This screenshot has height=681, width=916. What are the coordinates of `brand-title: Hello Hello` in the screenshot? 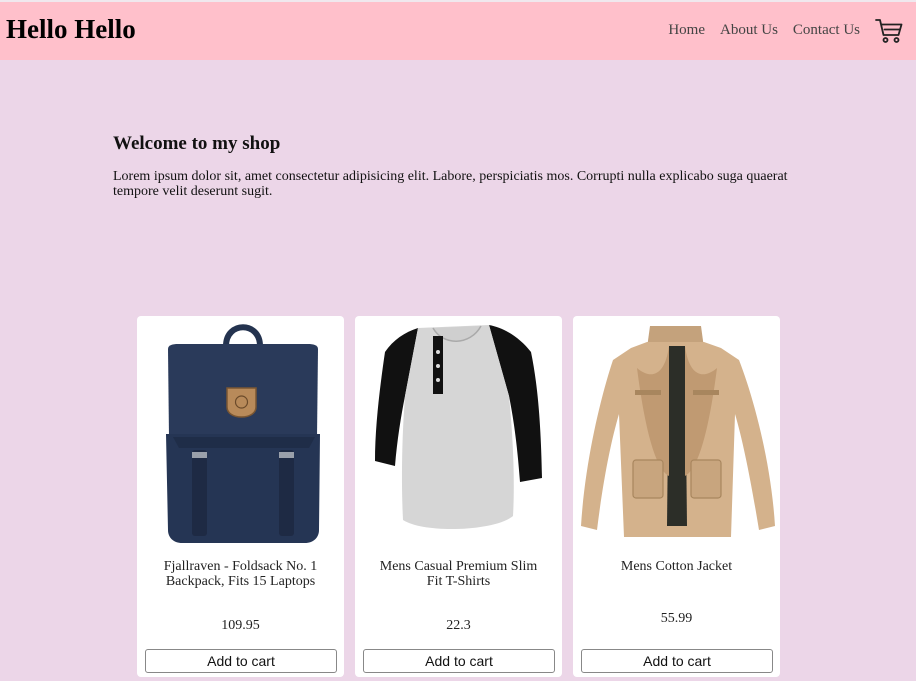 It's located at (71, 29).